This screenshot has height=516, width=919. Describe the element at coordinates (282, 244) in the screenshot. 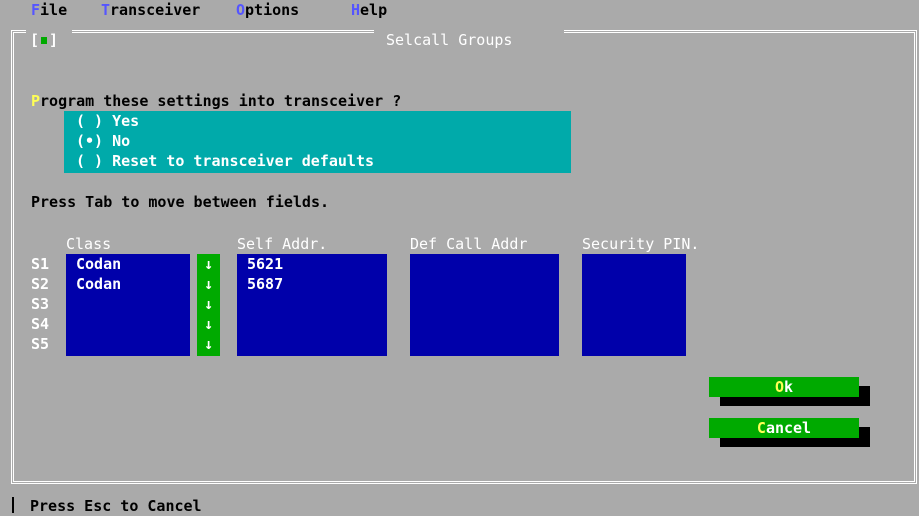

I see `header-self-addr: Self Addr.` at that location.